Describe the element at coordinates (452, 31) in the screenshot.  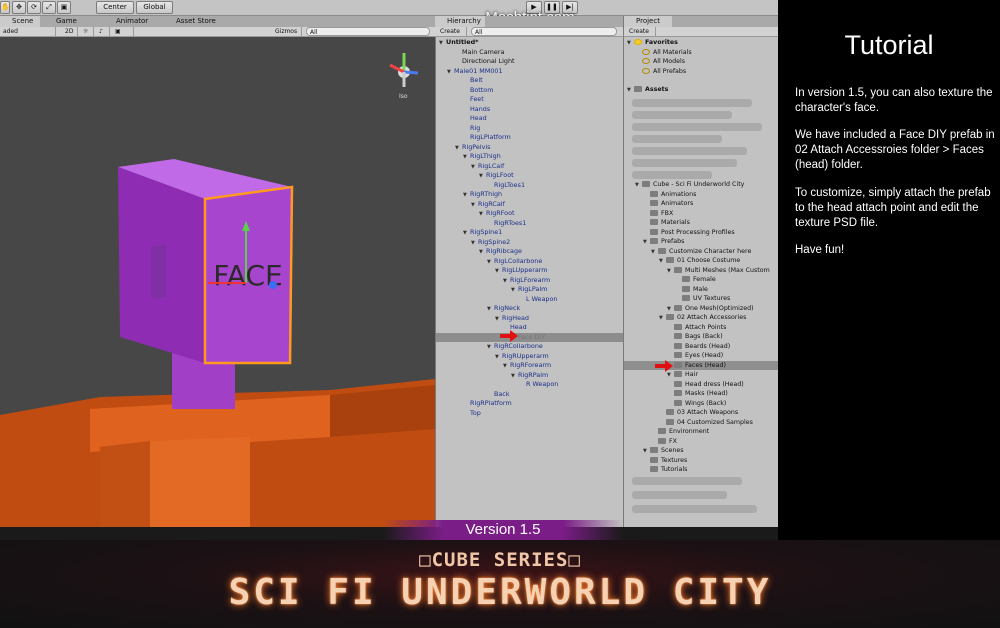
I see `hierarchy-create-button: Create` at that location.